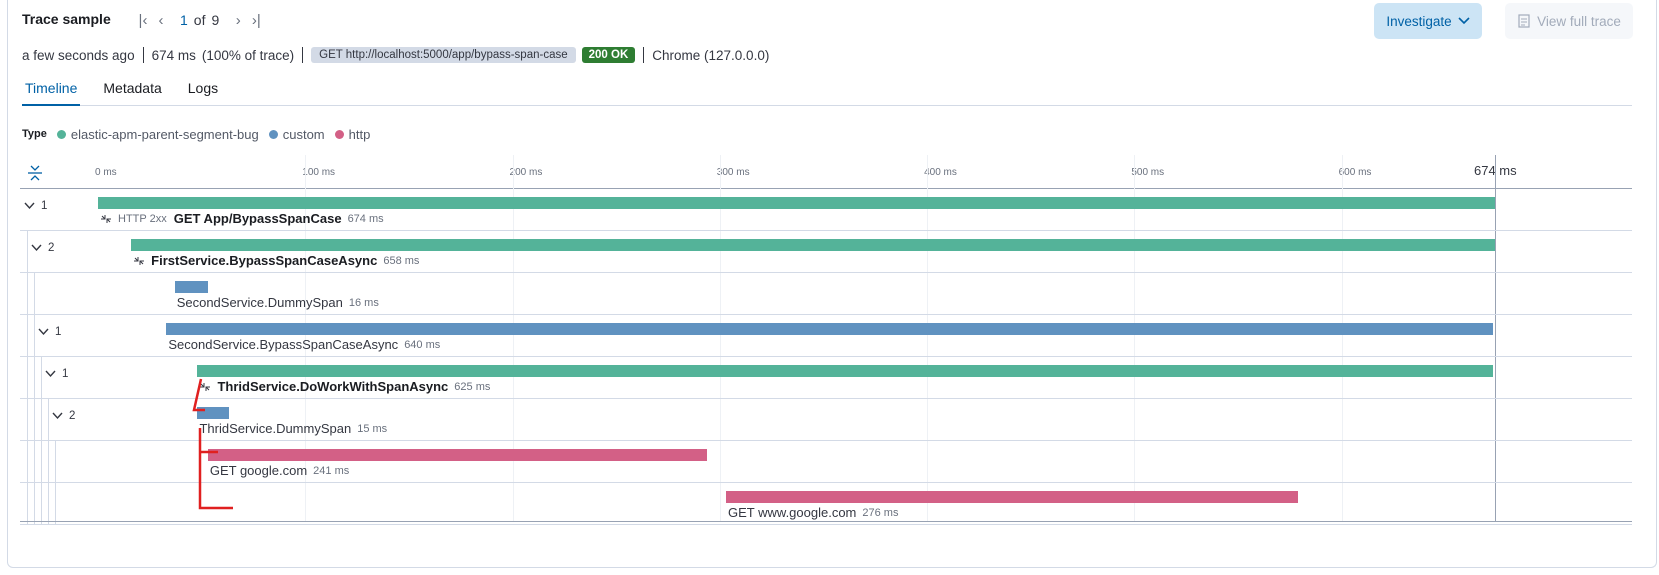 This screenshot has height=575, width=1659. I want to click on view-full-trace-button: View full trace, so click(1569, 21).